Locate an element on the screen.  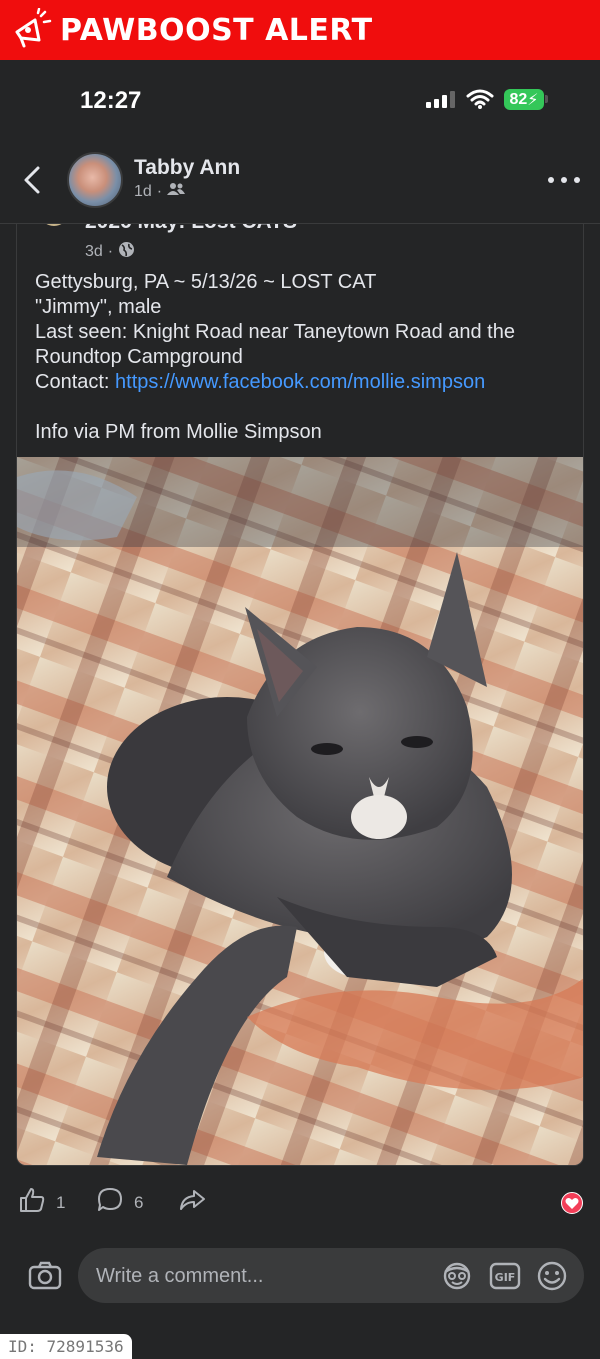
globe-icon is located at coordinates (126, 252).